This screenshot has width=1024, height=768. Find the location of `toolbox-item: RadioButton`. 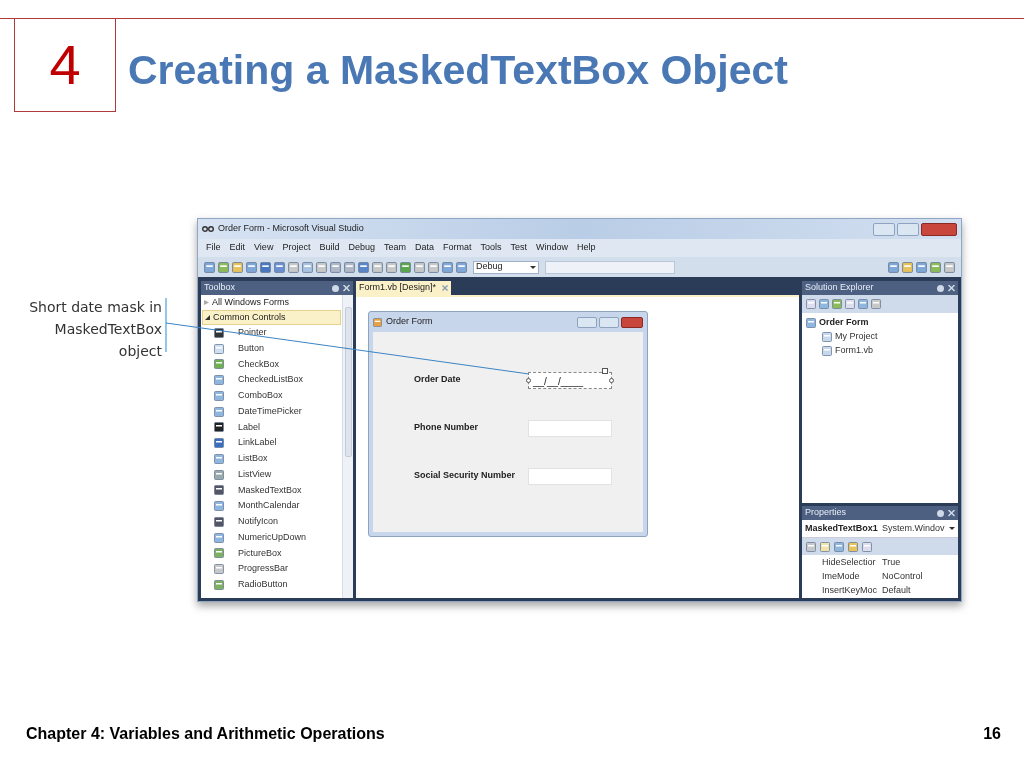

toolbox-item: RadioButton is located at coordinates (263, 585).